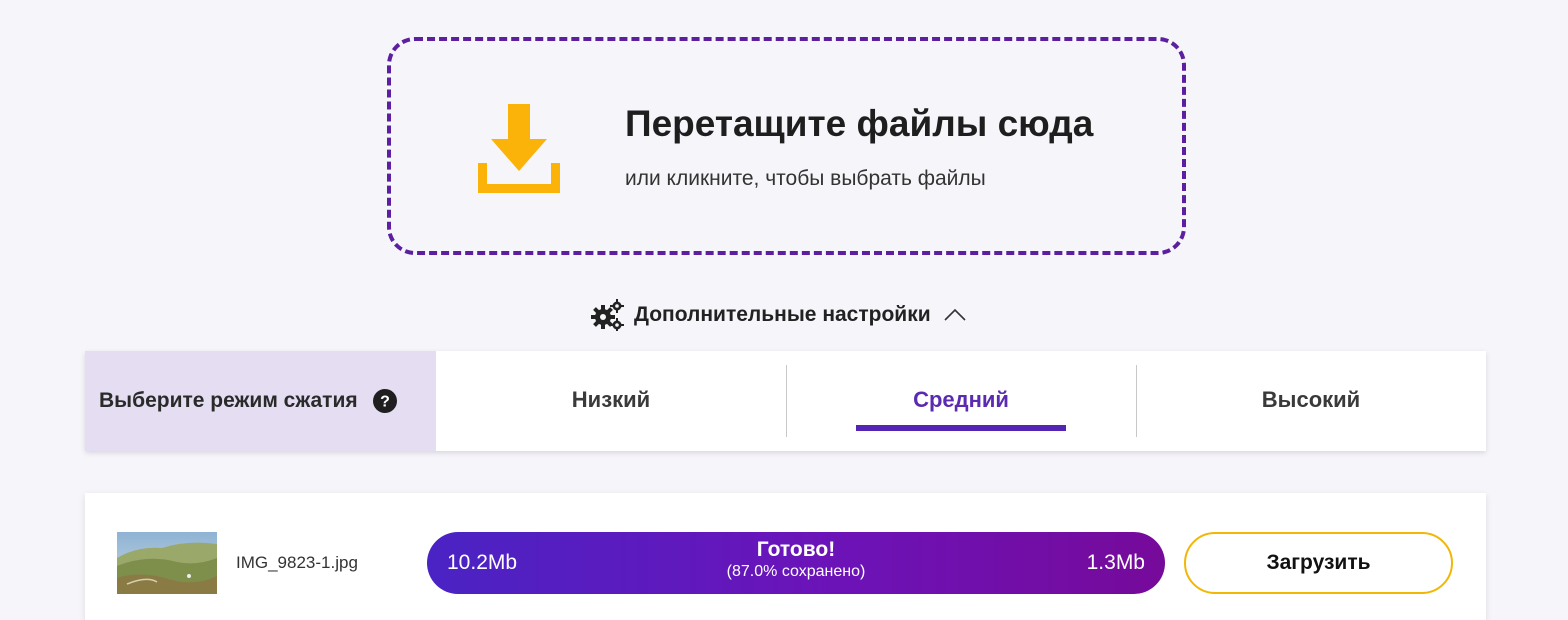 This screenshot has width=1568, height=620. Describe the element at coordinates (228, 400) in the screenshot. I see `compression-mode-label: Выберите режим сжатия` at that location.